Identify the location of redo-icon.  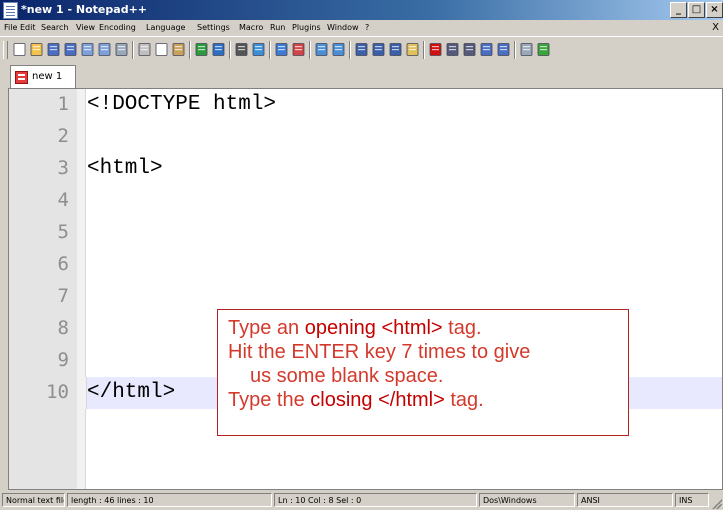
(218, 49).